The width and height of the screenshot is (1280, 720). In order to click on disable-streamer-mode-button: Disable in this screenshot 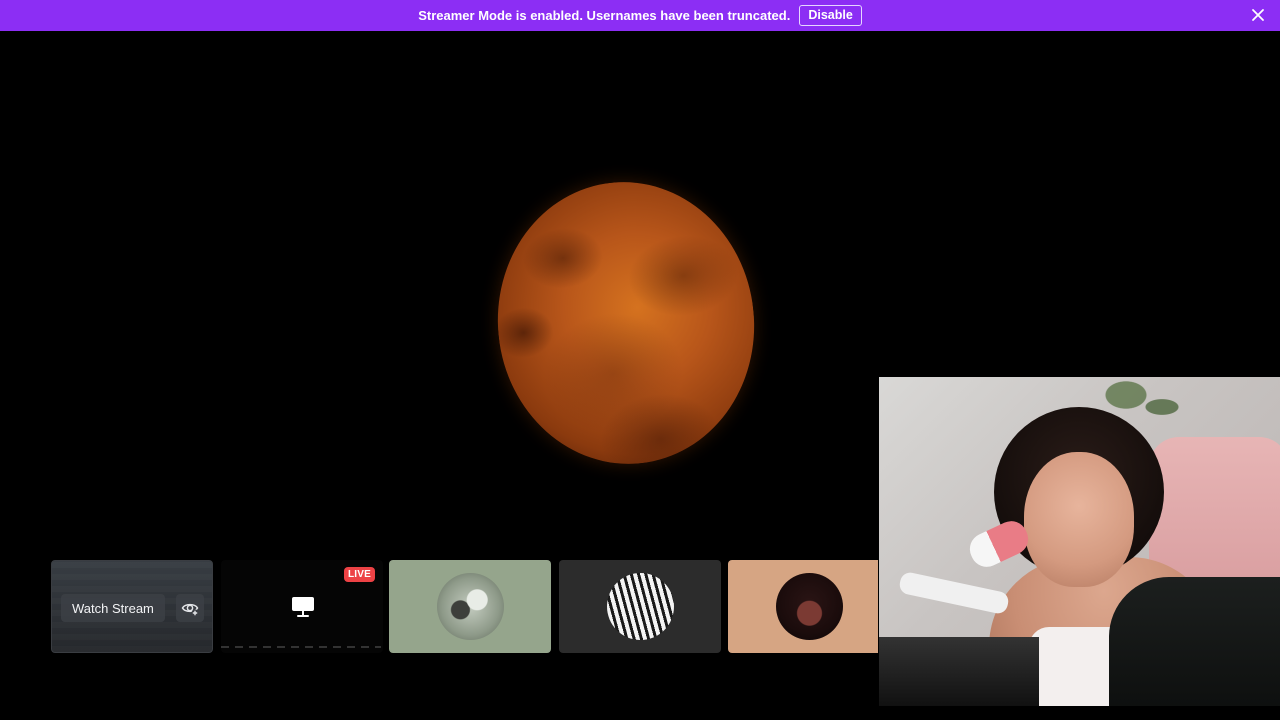, I will do `click(830, 15)`.